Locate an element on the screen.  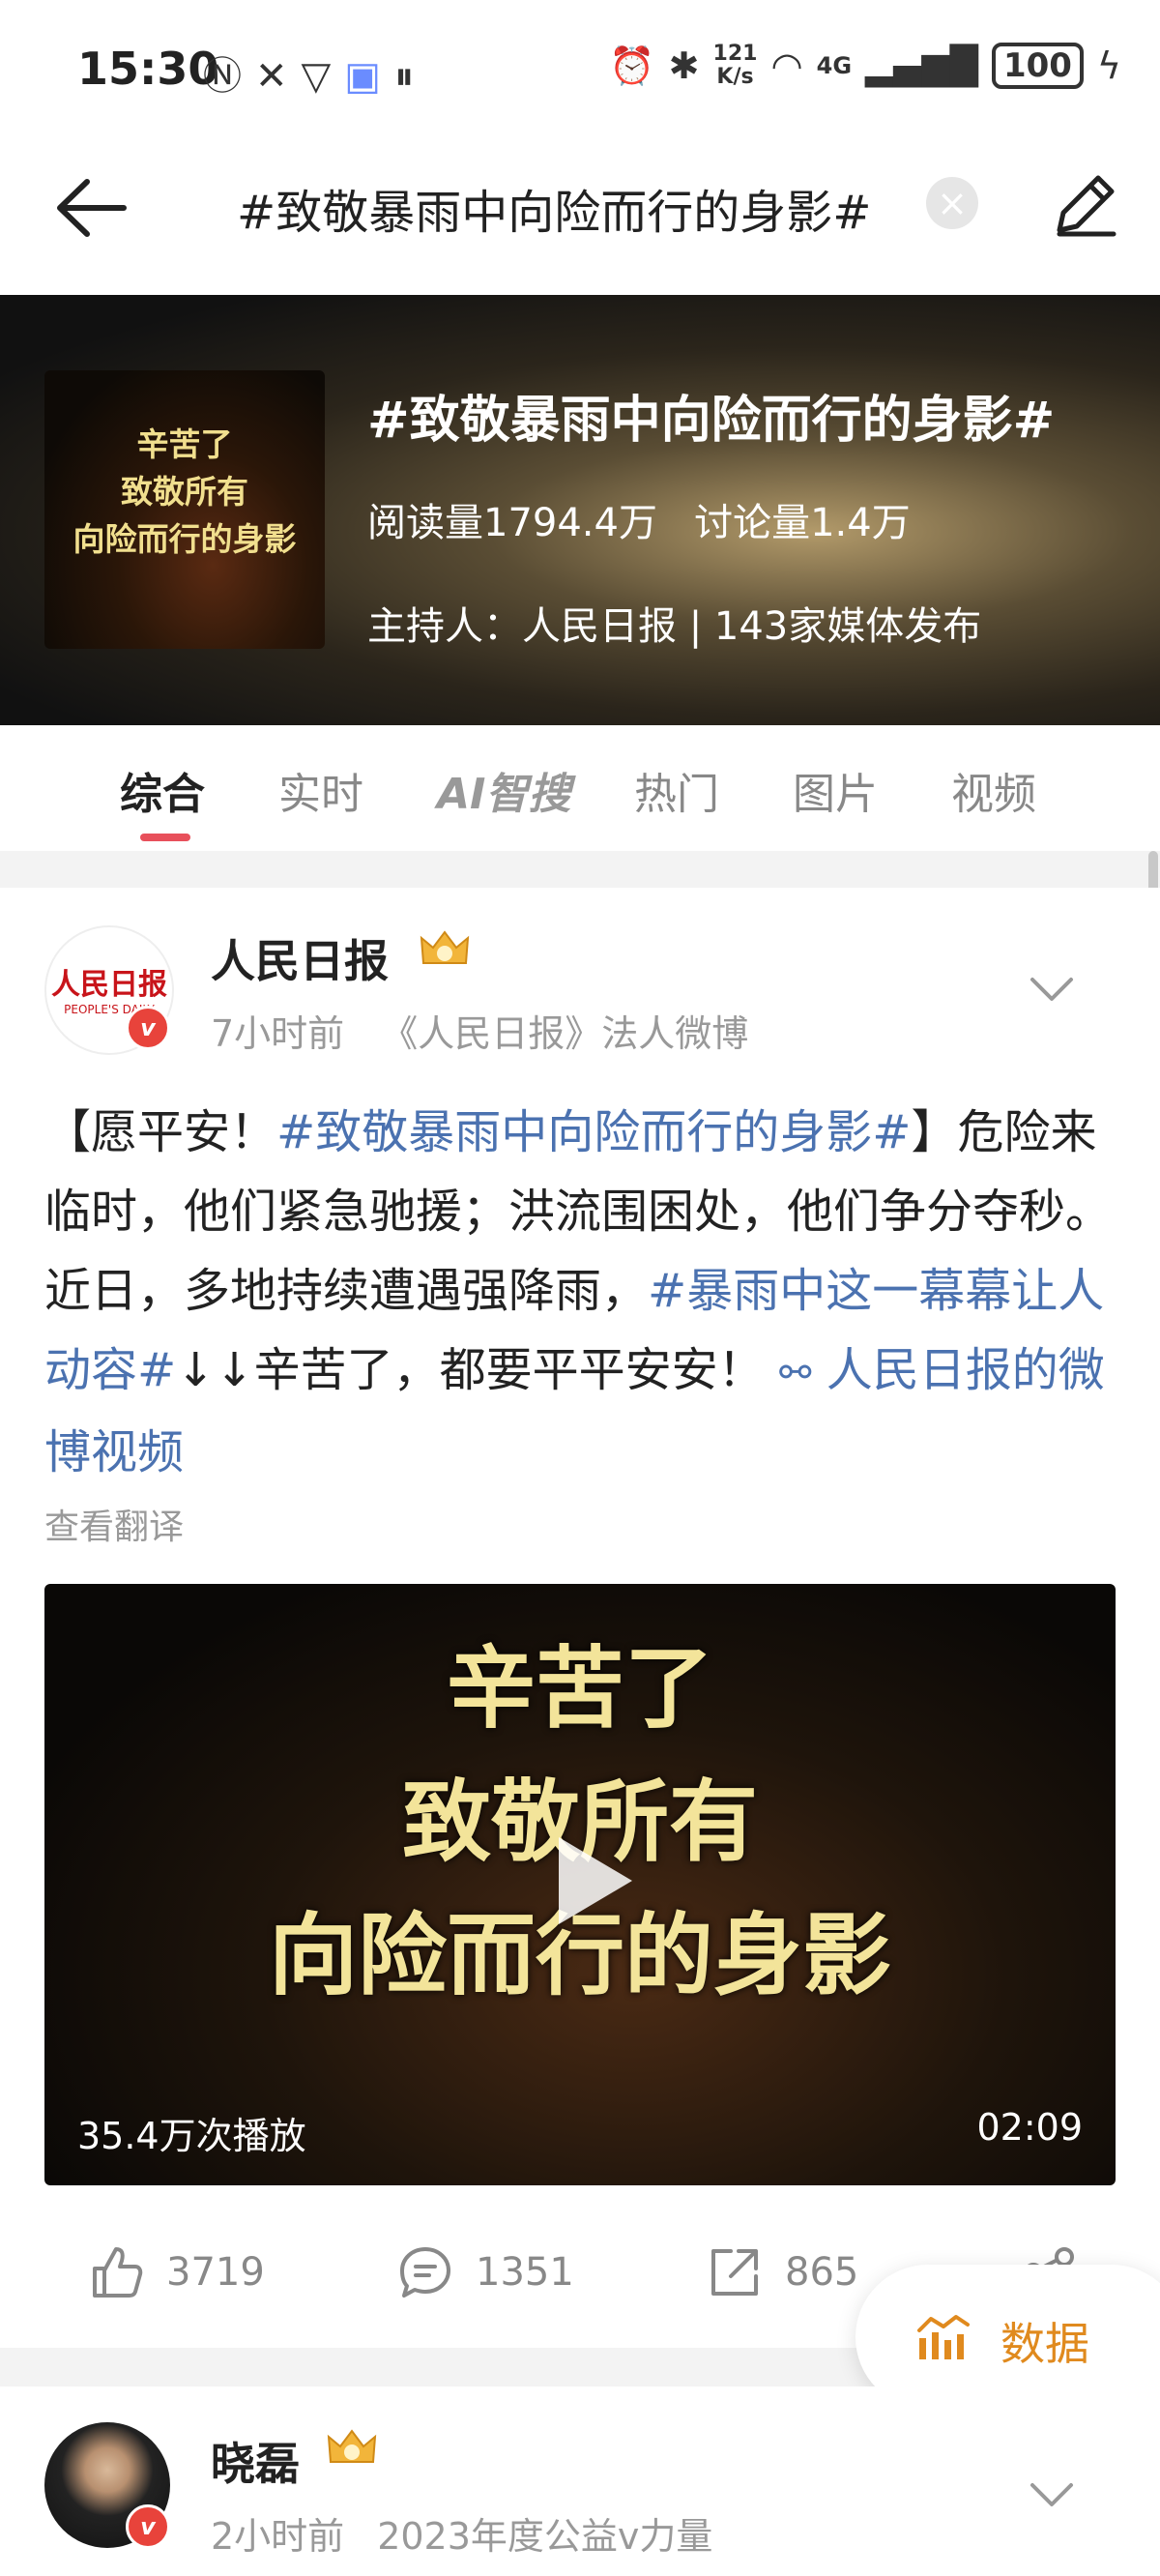
topic-title: #致敬暴雨中向险而行的身影# is located at coordinates (711, 421).